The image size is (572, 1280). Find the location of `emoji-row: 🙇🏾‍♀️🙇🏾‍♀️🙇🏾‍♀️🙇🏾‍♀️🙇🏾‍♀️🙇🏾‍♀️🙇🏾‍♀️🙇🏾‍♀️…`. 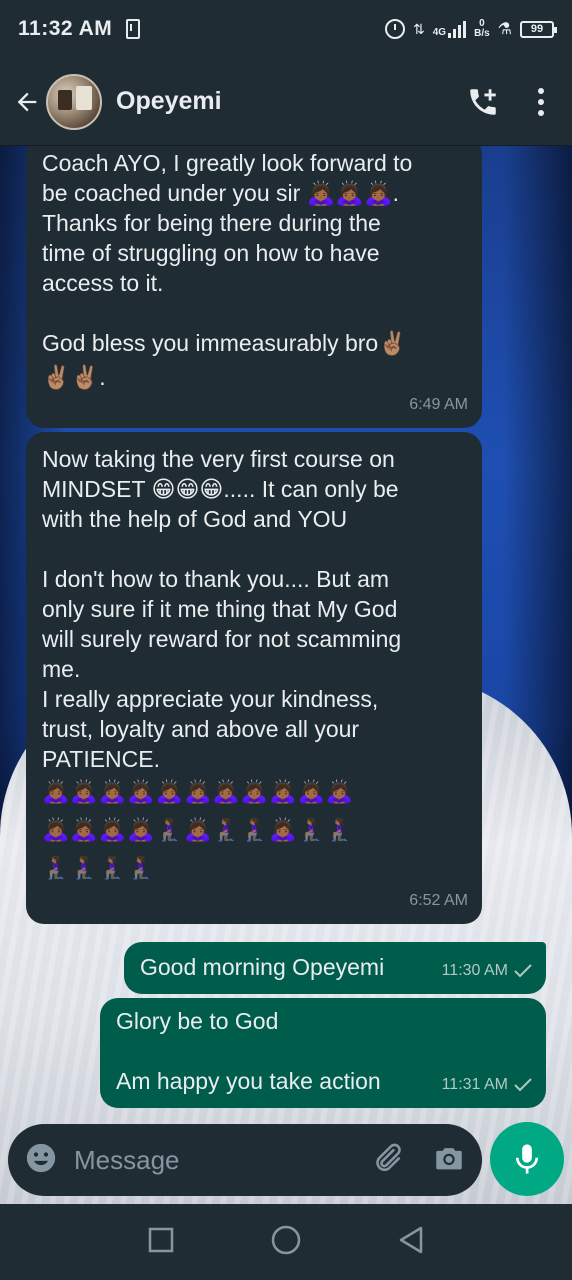

emoji-row: 🙇🏾‍♀️🙇🏾‍♀️🙇🏾‍♀️🙇🏾‍♀️🙇🏾‍♀️🙇🏾‍♀️🙇🏾‍♀️🙇🏾‍♀️… is located at coordinates (198, 792).